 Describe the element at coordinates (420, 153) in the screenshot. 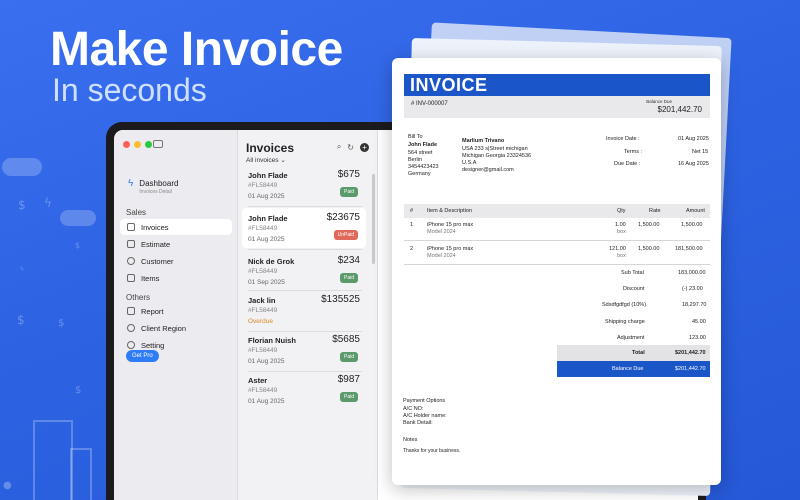

I see `bill-to-line: 564 street` at that location.